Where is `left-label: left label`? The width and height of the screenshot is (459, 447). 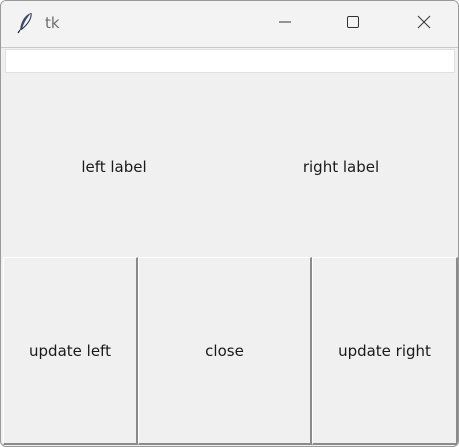
left-label: left label is located at coordinates (114, 167).